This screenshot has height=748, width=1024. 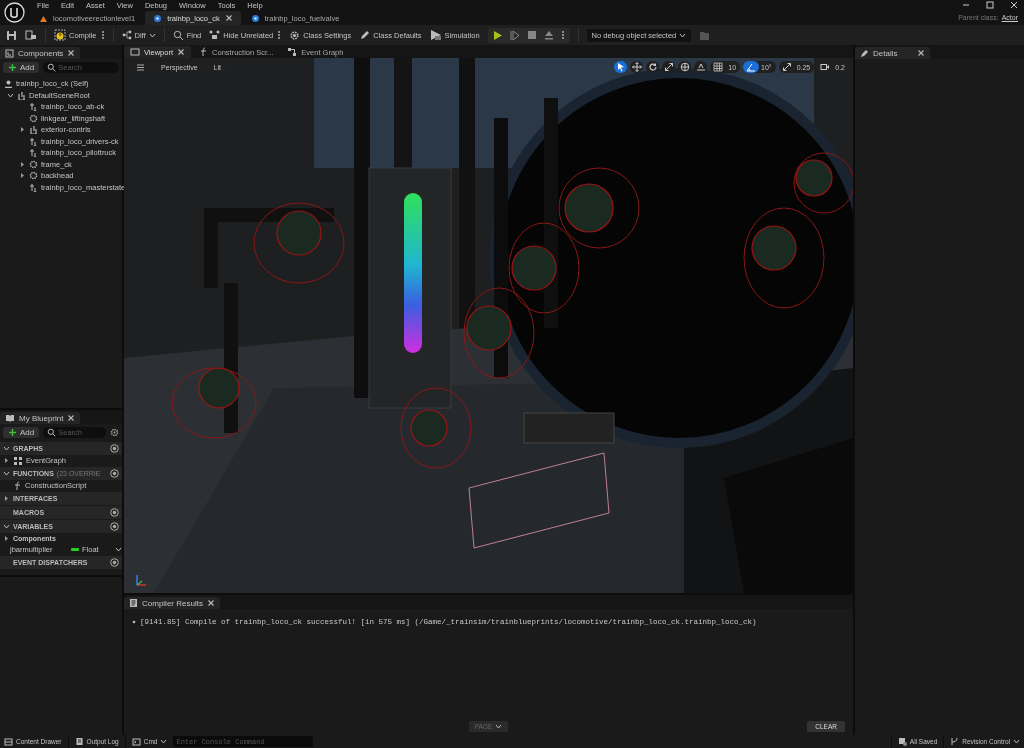 I want to click on minimize-icon, so click(x=966, y=5).